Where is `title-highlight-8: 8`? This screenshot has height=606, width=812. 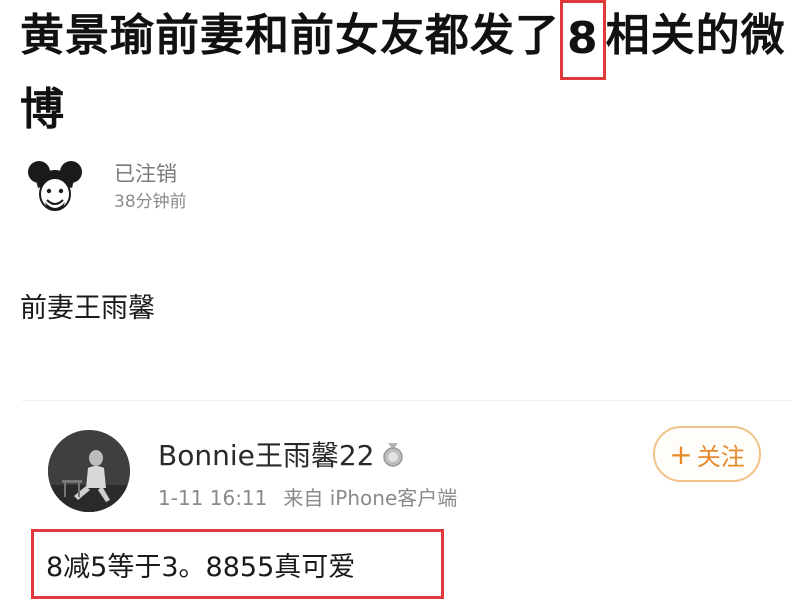
title-highlight-8: 8 is located at coordinates (583, 40).